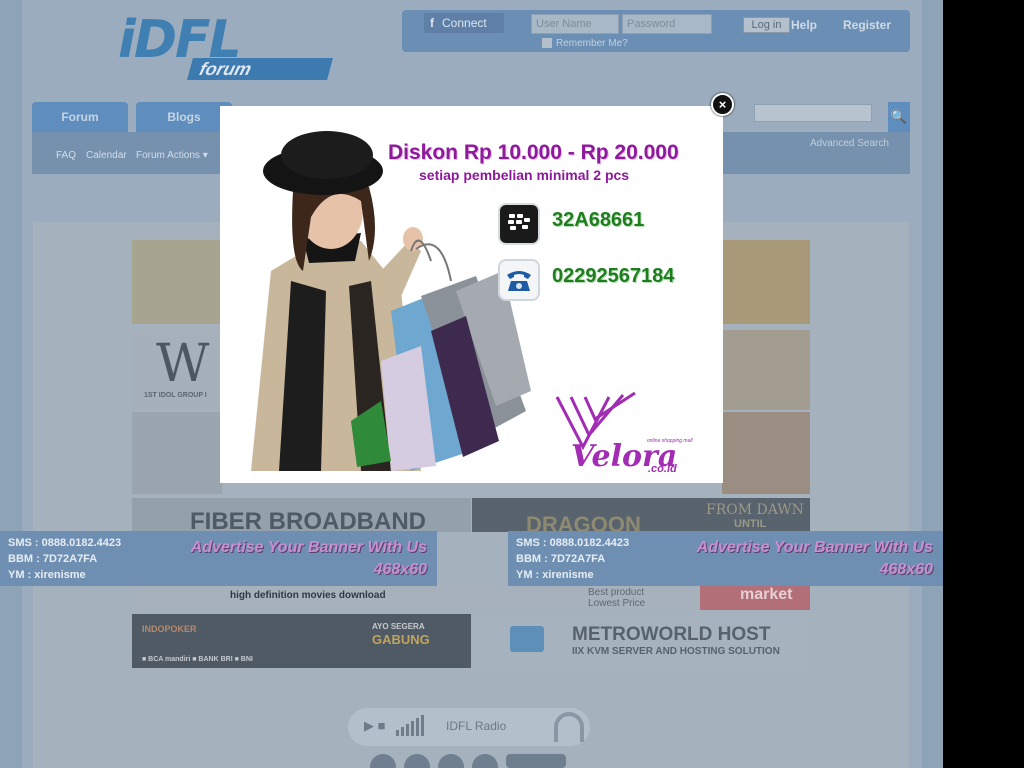 This screenshot has width=1024, height=768. I want to click on search-icon: 🔍, so click(899, 117).